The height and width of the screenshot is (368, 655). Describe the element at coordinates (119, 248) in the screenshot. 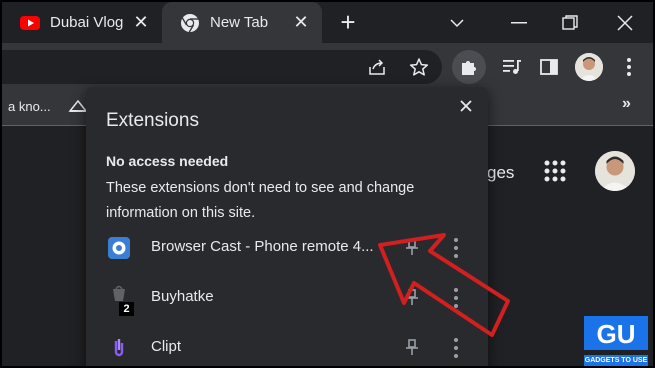

I see `browser-cast-icon` at that location.